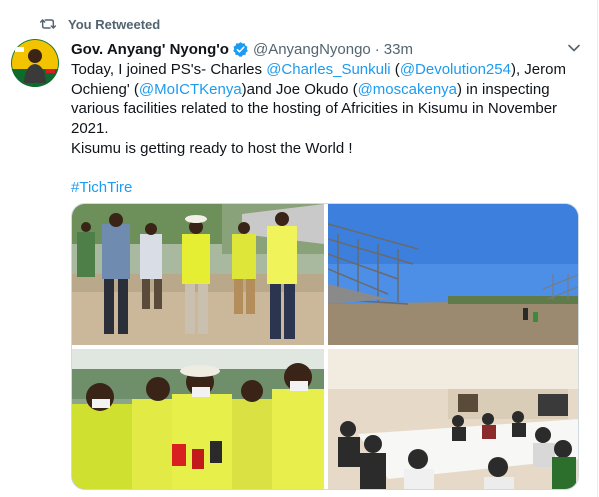 Image resolution: width=599 pixels, height=497 pixels. What do you see at coordinates (407, 89) in the screenshot?
I see `mention-link: @moscakenya` at bounding box center [407, 89].